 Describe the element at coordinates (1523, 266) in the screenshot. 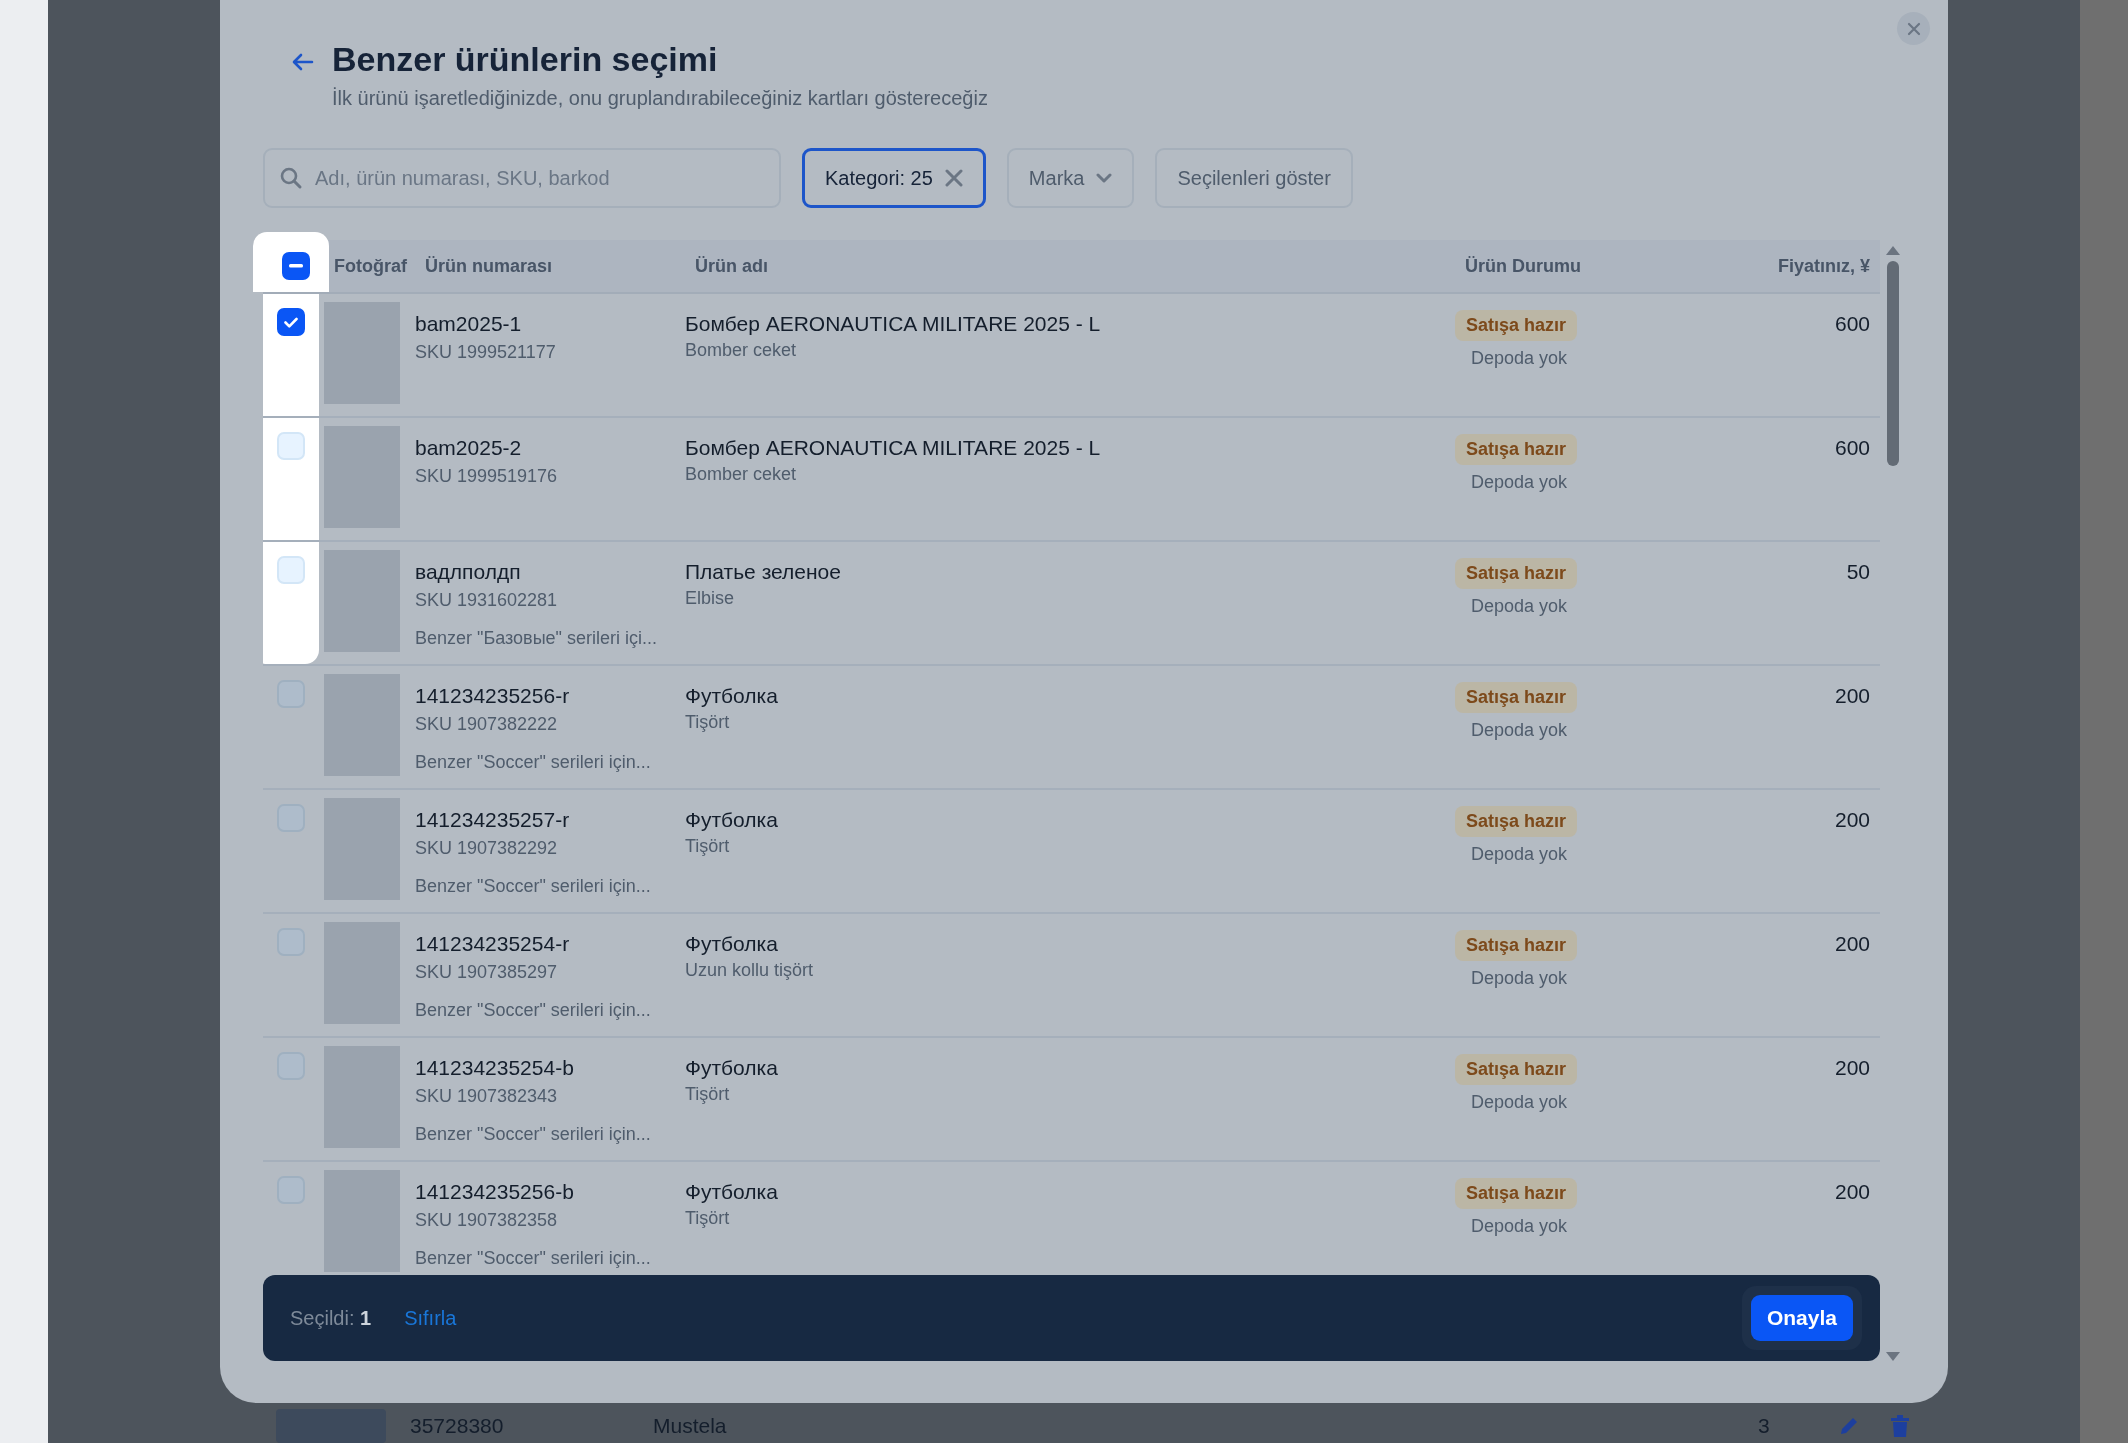

I see `column-header: Ürün Durumu` at that location.